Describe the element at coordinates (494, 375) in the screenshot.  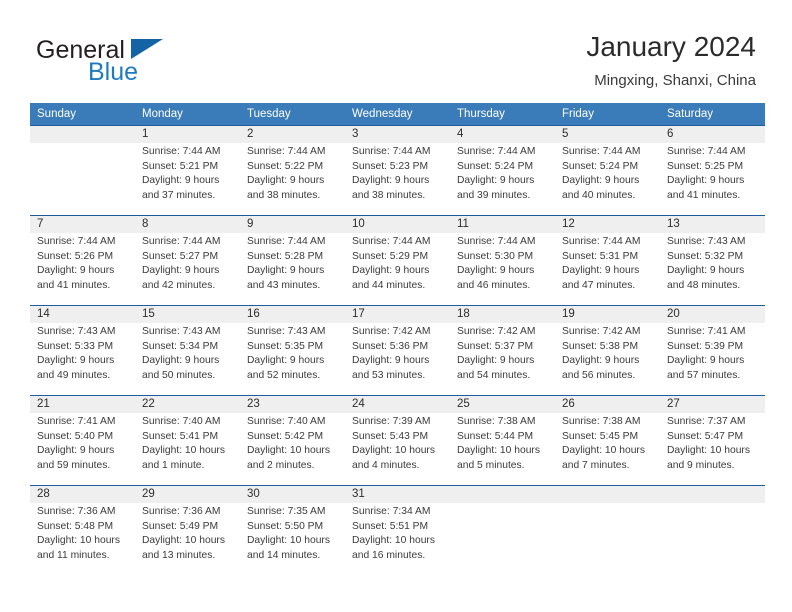
I see `daylight-text-line2: and 54 minutes.` at that location.